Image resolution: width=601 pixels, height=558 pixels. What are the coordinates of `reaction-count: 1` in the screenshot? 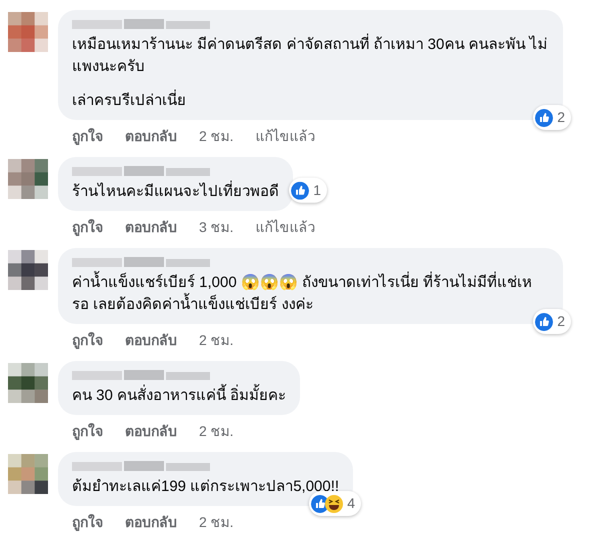 It's located at (317, 190).